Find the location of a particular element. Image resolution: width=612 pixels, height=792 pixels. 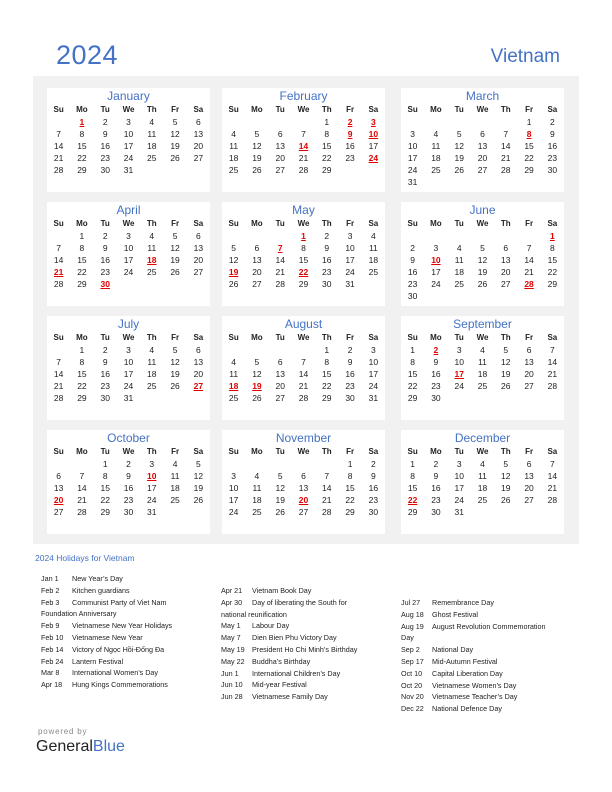

month-title: February is located at coordinates (303, 96).